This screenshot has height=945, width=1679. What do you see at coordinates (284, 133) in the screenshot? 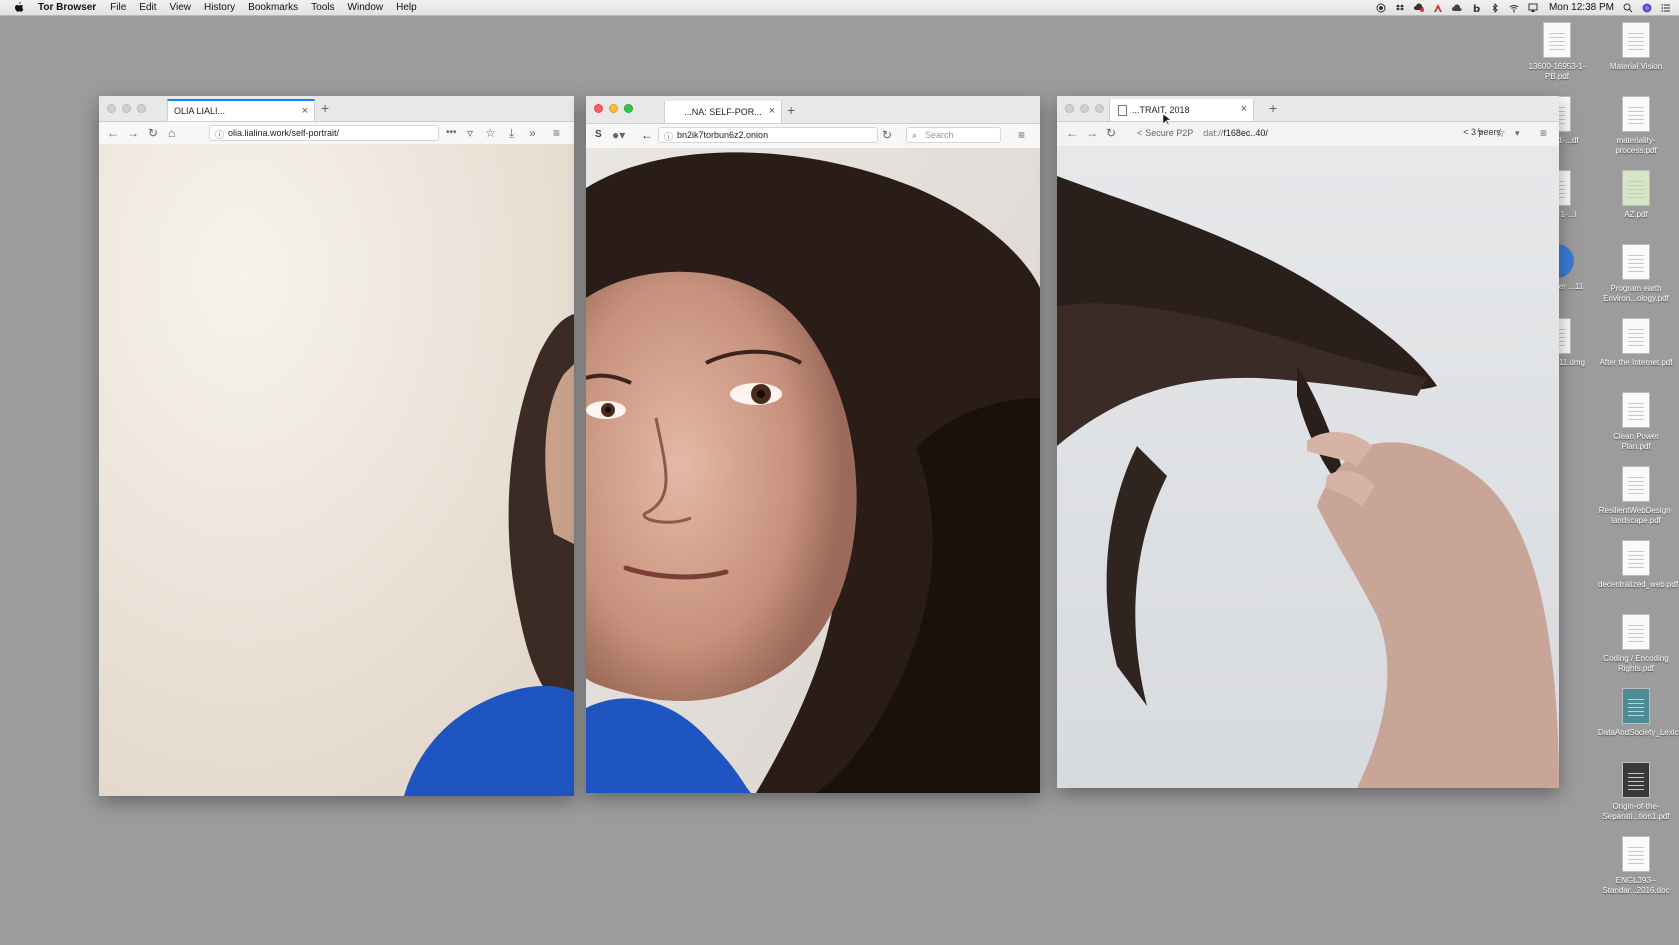
I see `url-text: olia.lialina.work/self-portrait/` at bounding box center [284, 133].